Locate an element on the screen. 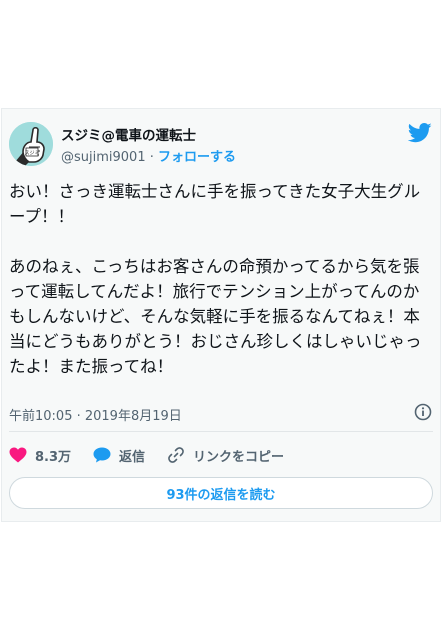  copy-link-button: リンクをコピー is located at coordinates (225, 455).